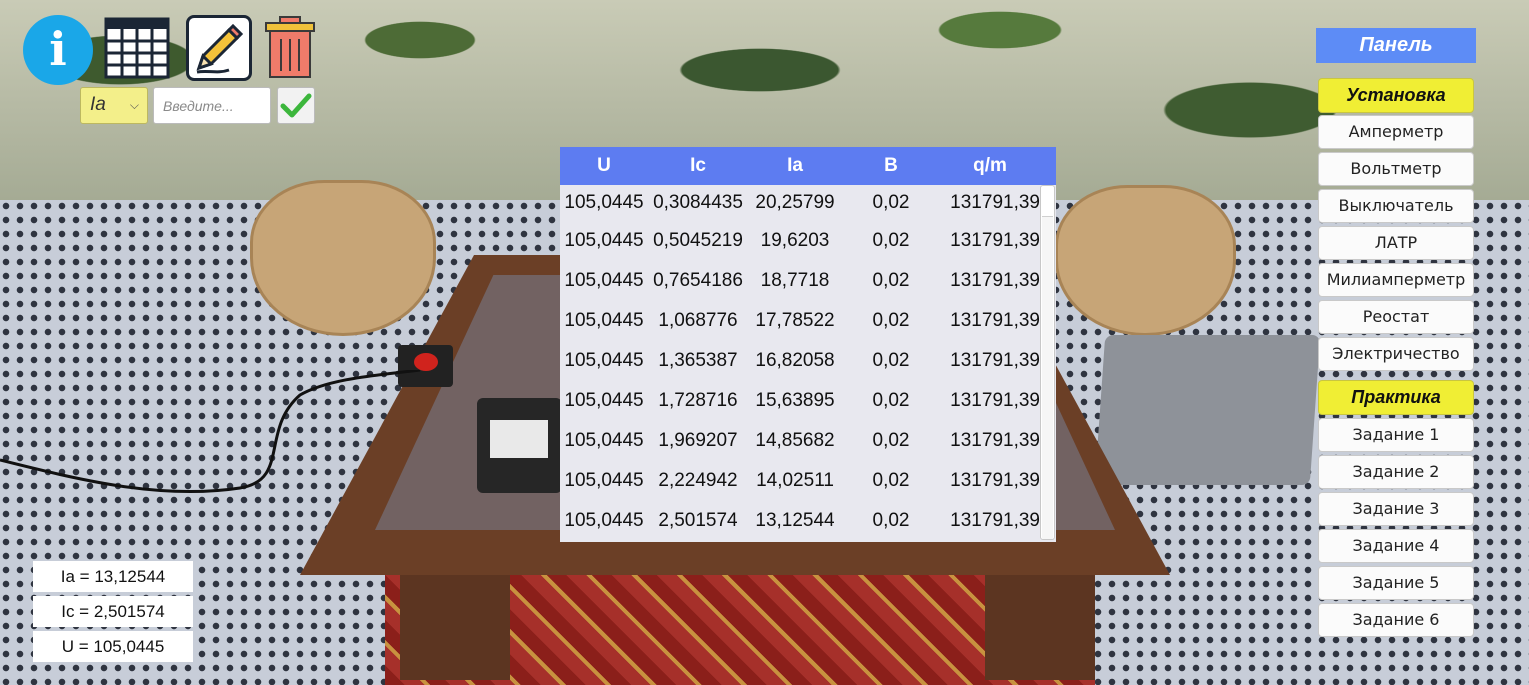 The height and width of the screenshot is (685, 1529). Describe the element at coordinates (343, 258) in the screenshot. I see `plant-pot-left` at that location.